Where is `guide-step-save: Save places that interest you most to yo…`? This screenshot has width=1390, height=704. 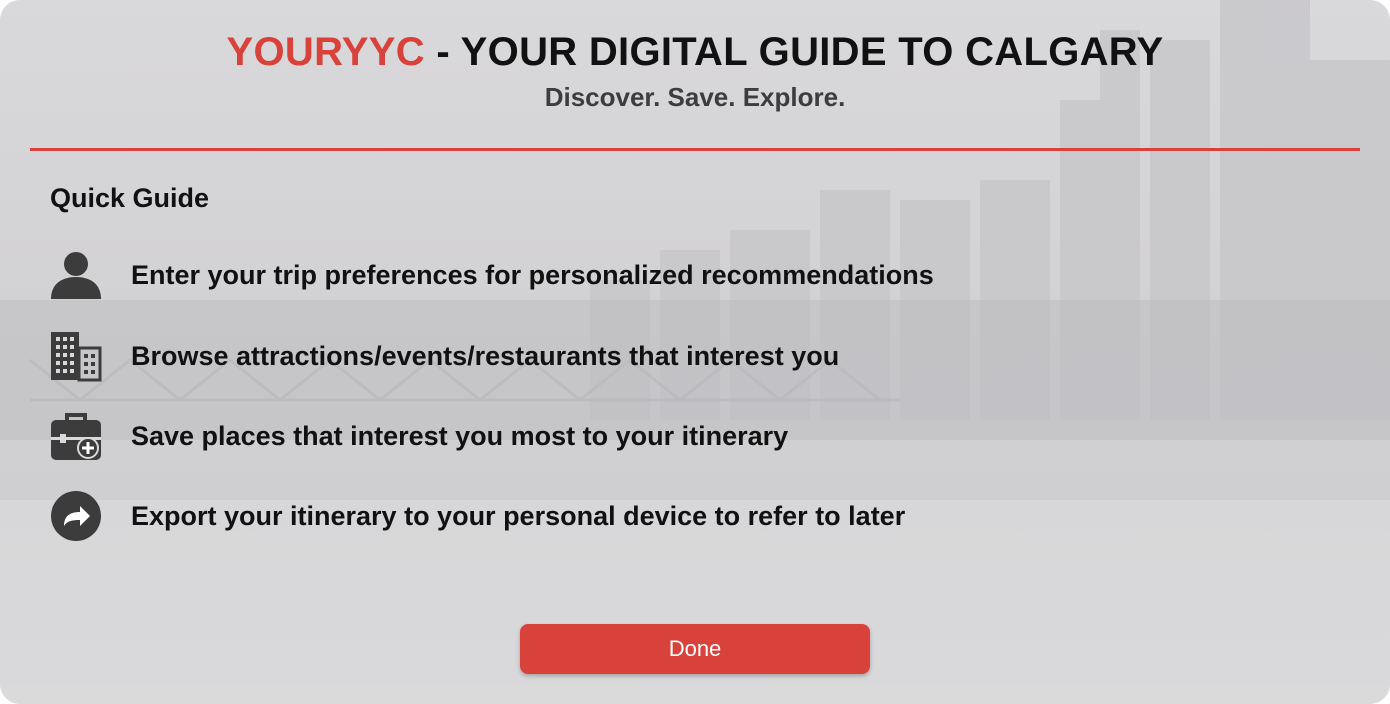
guide-step-save: Save places that interest you most to yo… is located at coordinates (419, 436).